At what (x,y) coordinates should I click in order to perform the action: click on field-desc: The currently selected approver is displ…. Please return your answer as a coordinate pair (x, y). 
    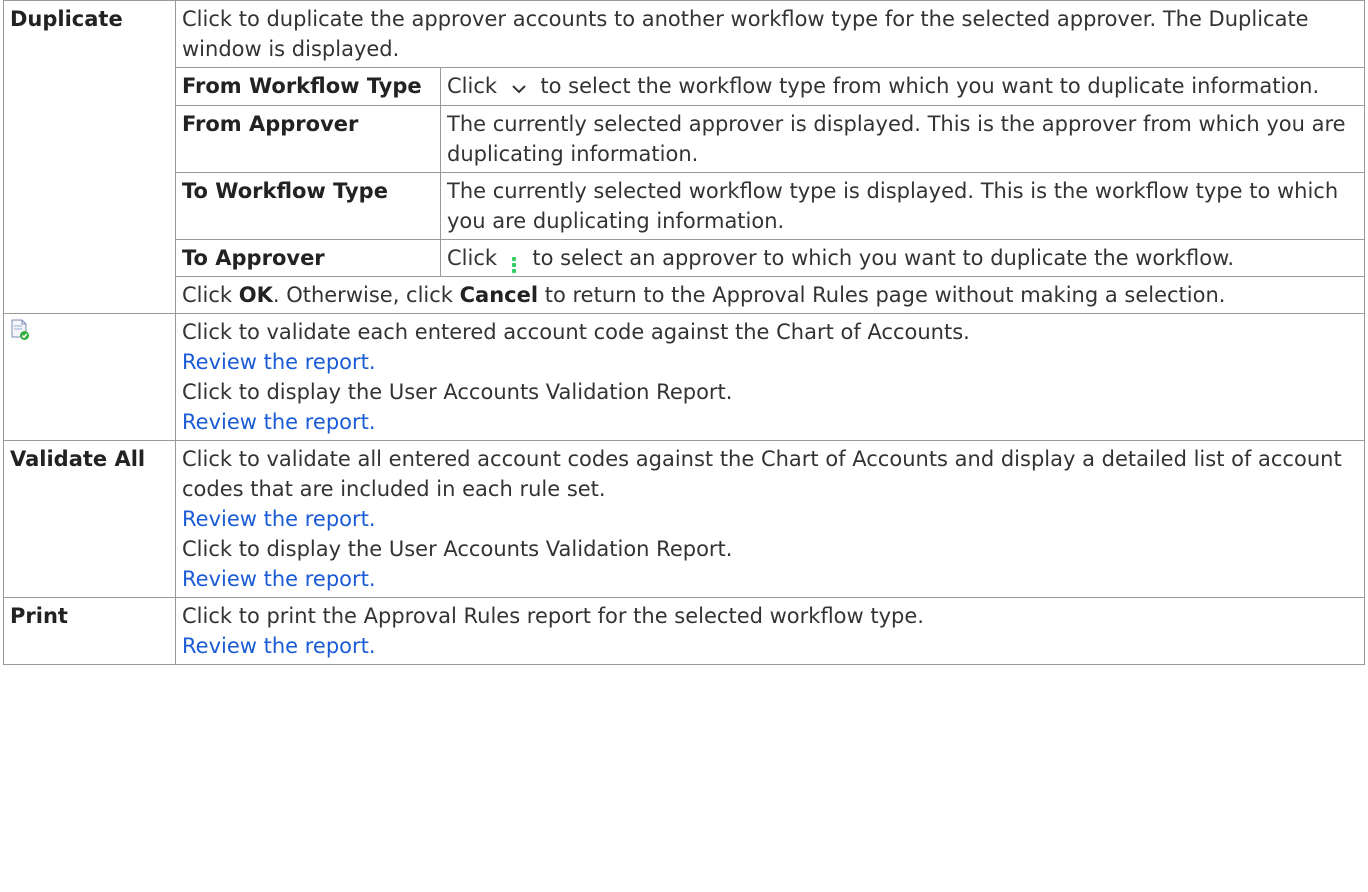
    Looking at the image, I should click on (902, 139).